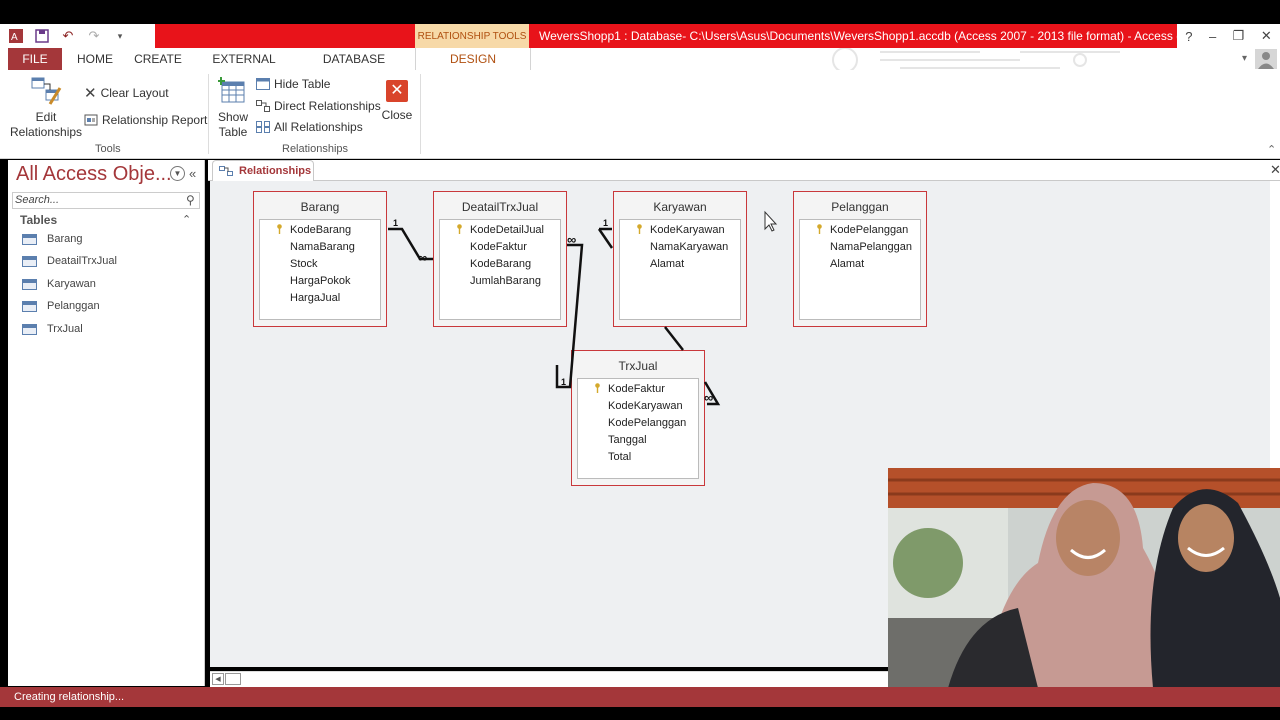 The image size is (1280, 720). Describe the element at coordinates (500, 230) in the screenshot. I see `field-row: KodeDetailJual` at that location.